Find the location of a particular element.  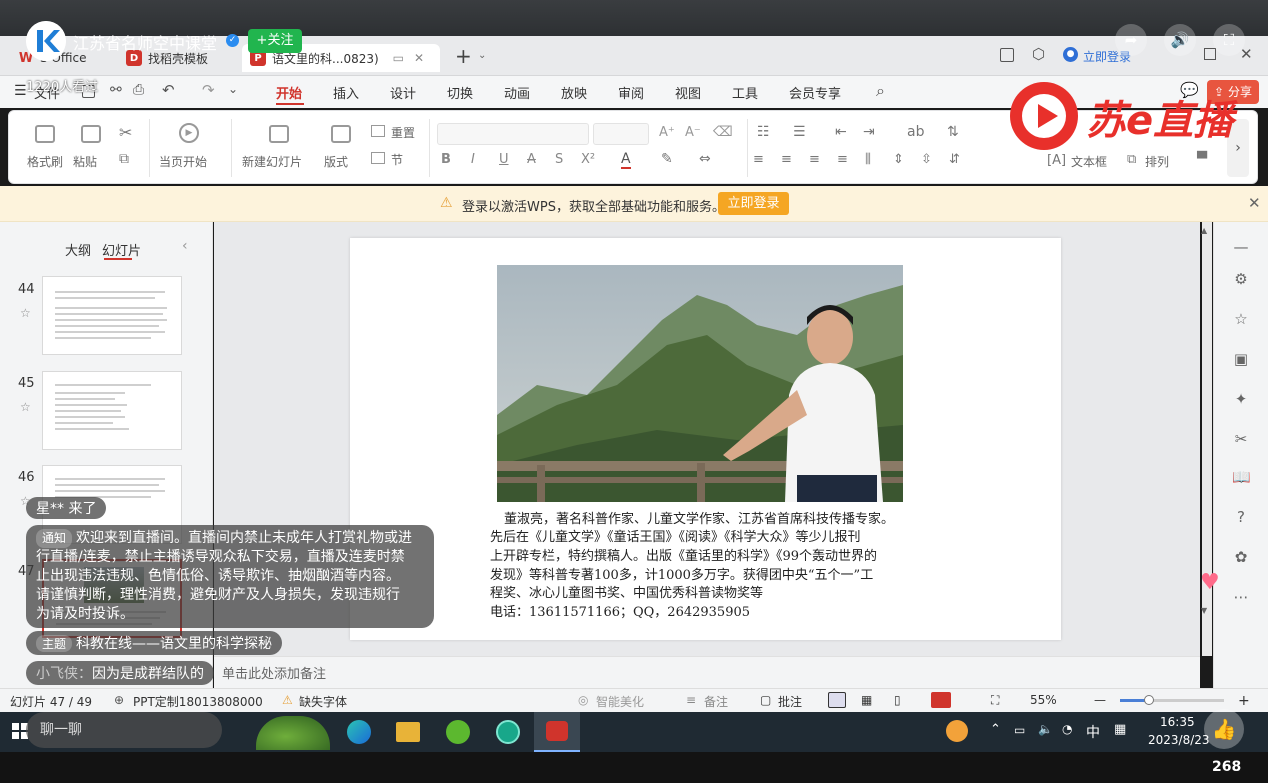

clock-time: 16:35 is located at coordinates (1177, 722).